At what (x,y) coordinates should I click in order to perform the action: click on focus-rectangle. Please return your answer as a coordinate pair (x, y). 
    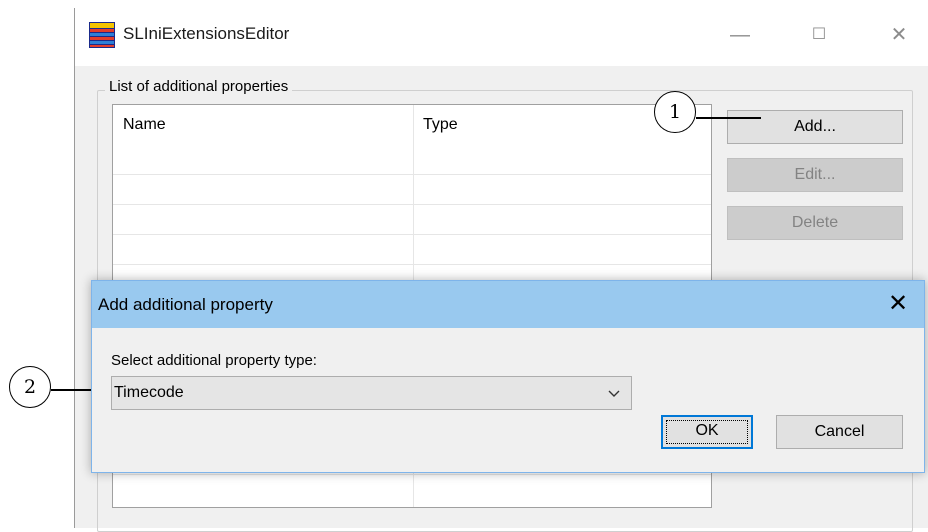
    Looking at the image, I should click on (707, 432).